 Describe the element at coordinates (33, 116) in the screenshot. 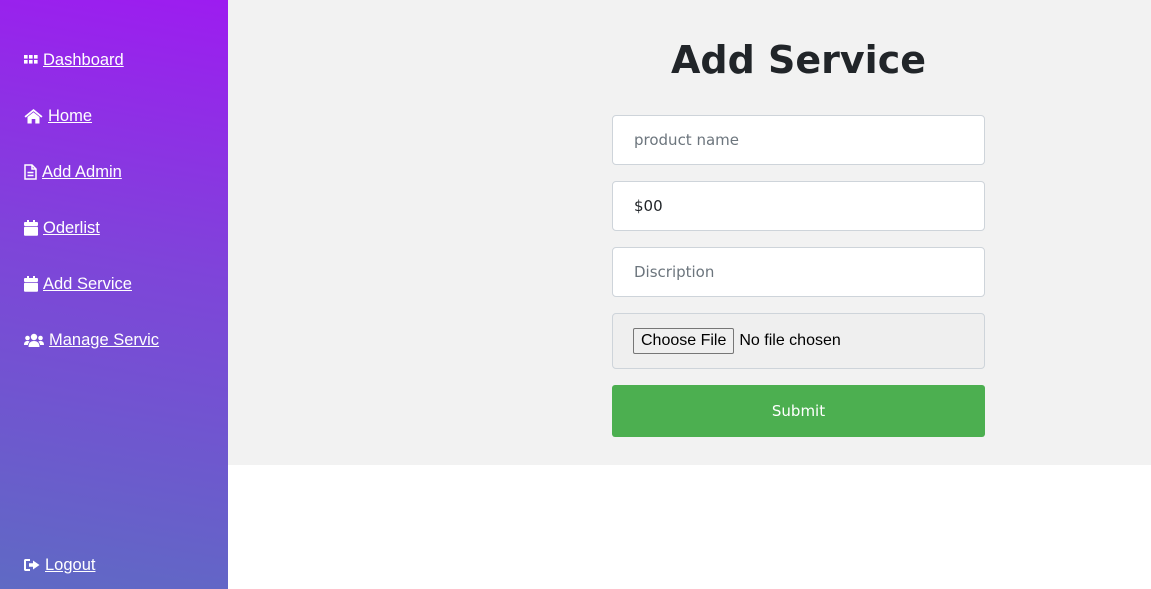

I see `home-icon` at that location.